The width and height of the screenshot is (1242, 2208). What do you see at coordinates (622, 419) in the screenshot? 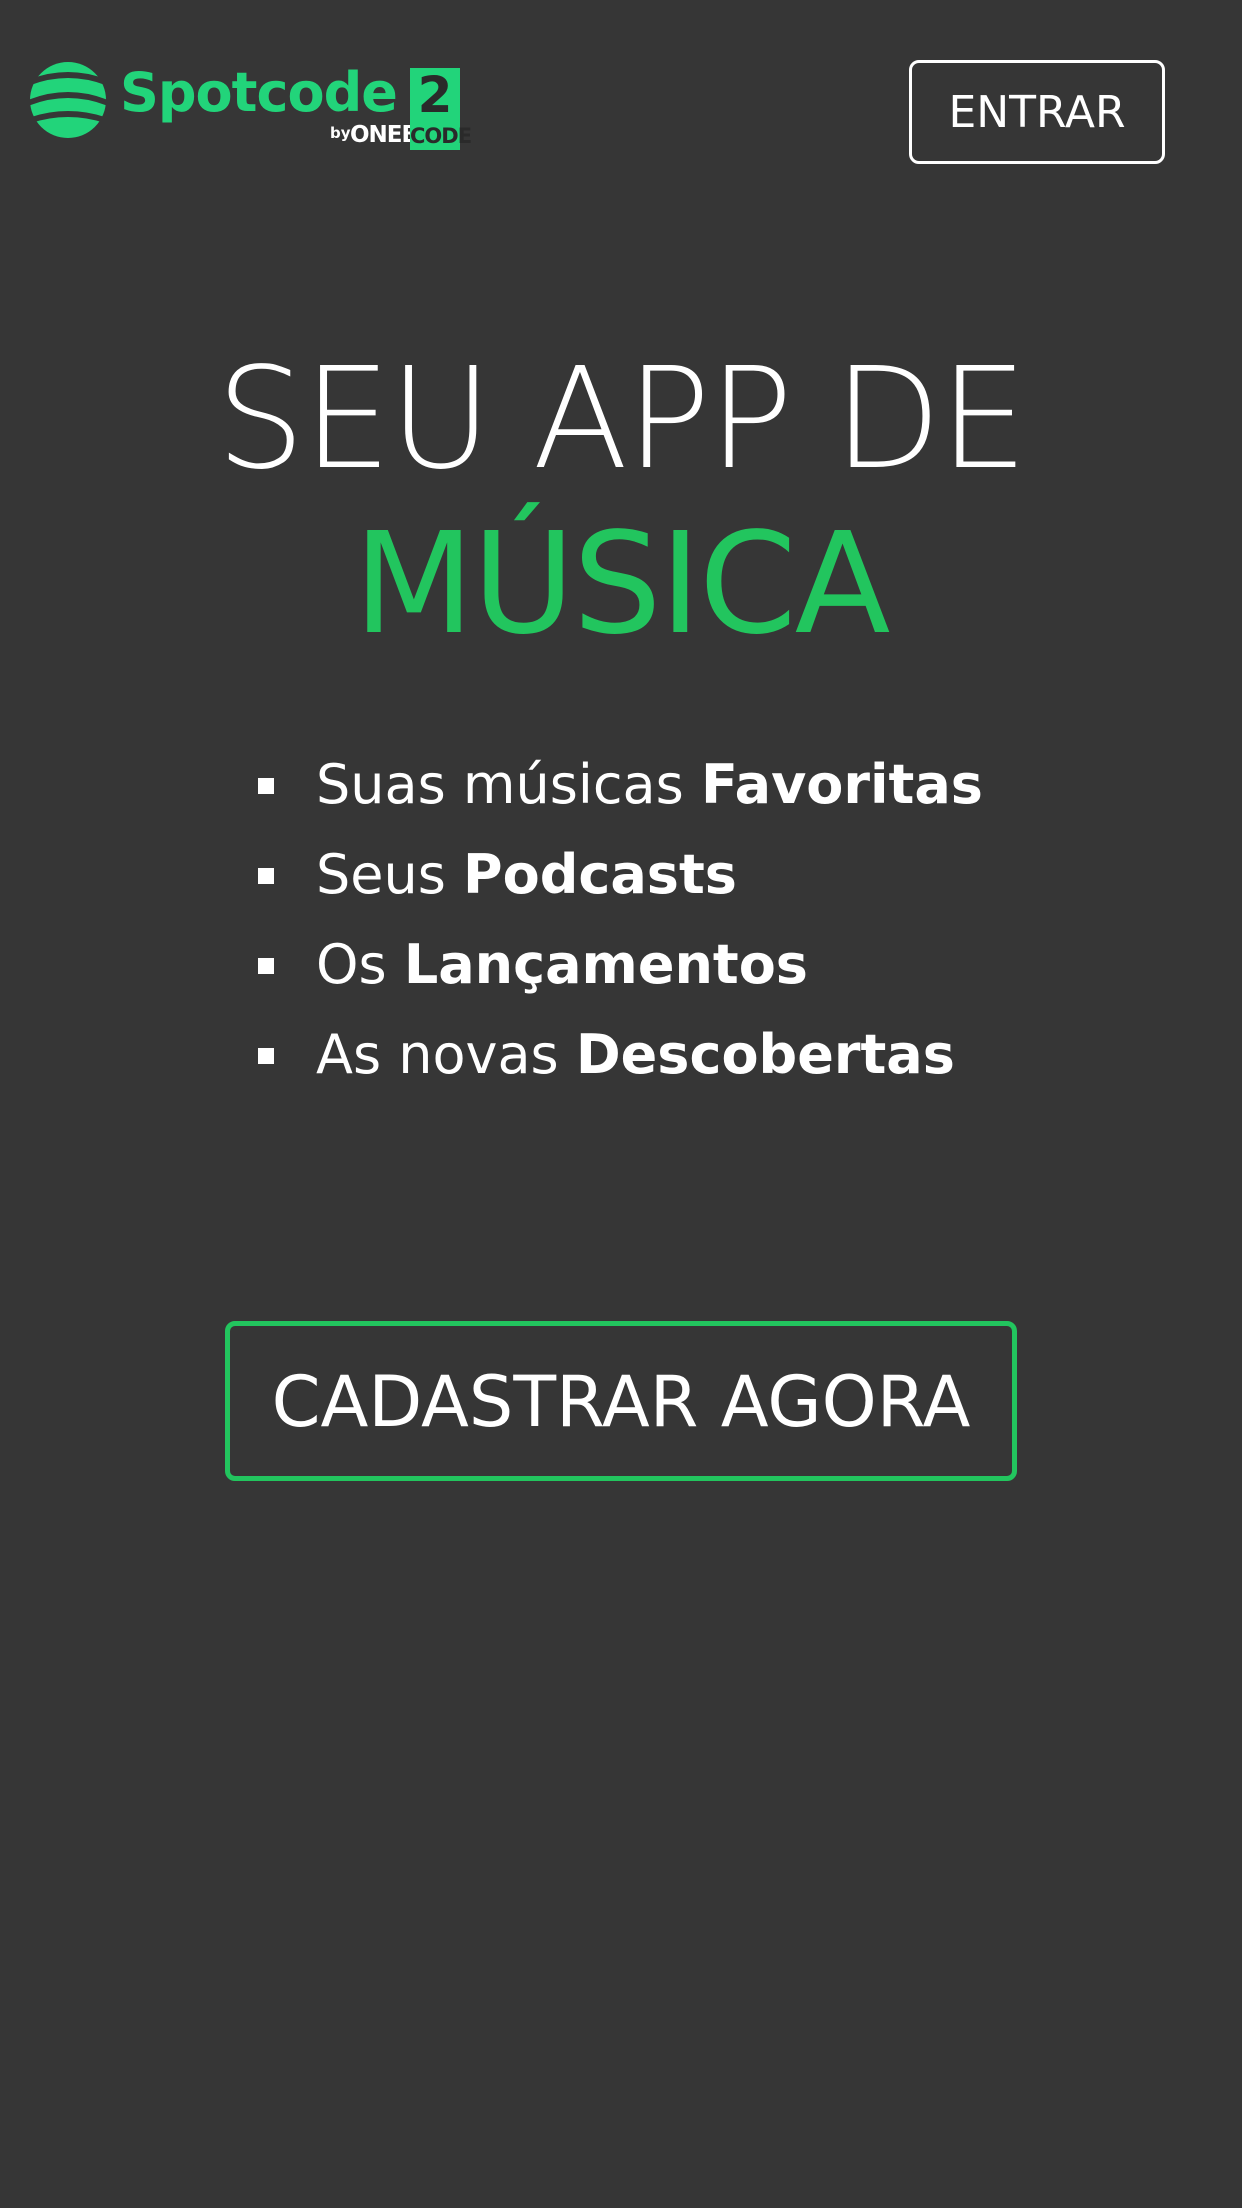
I see `hero-title-line1: SEU APP DE` at bounding box center [622, 419].